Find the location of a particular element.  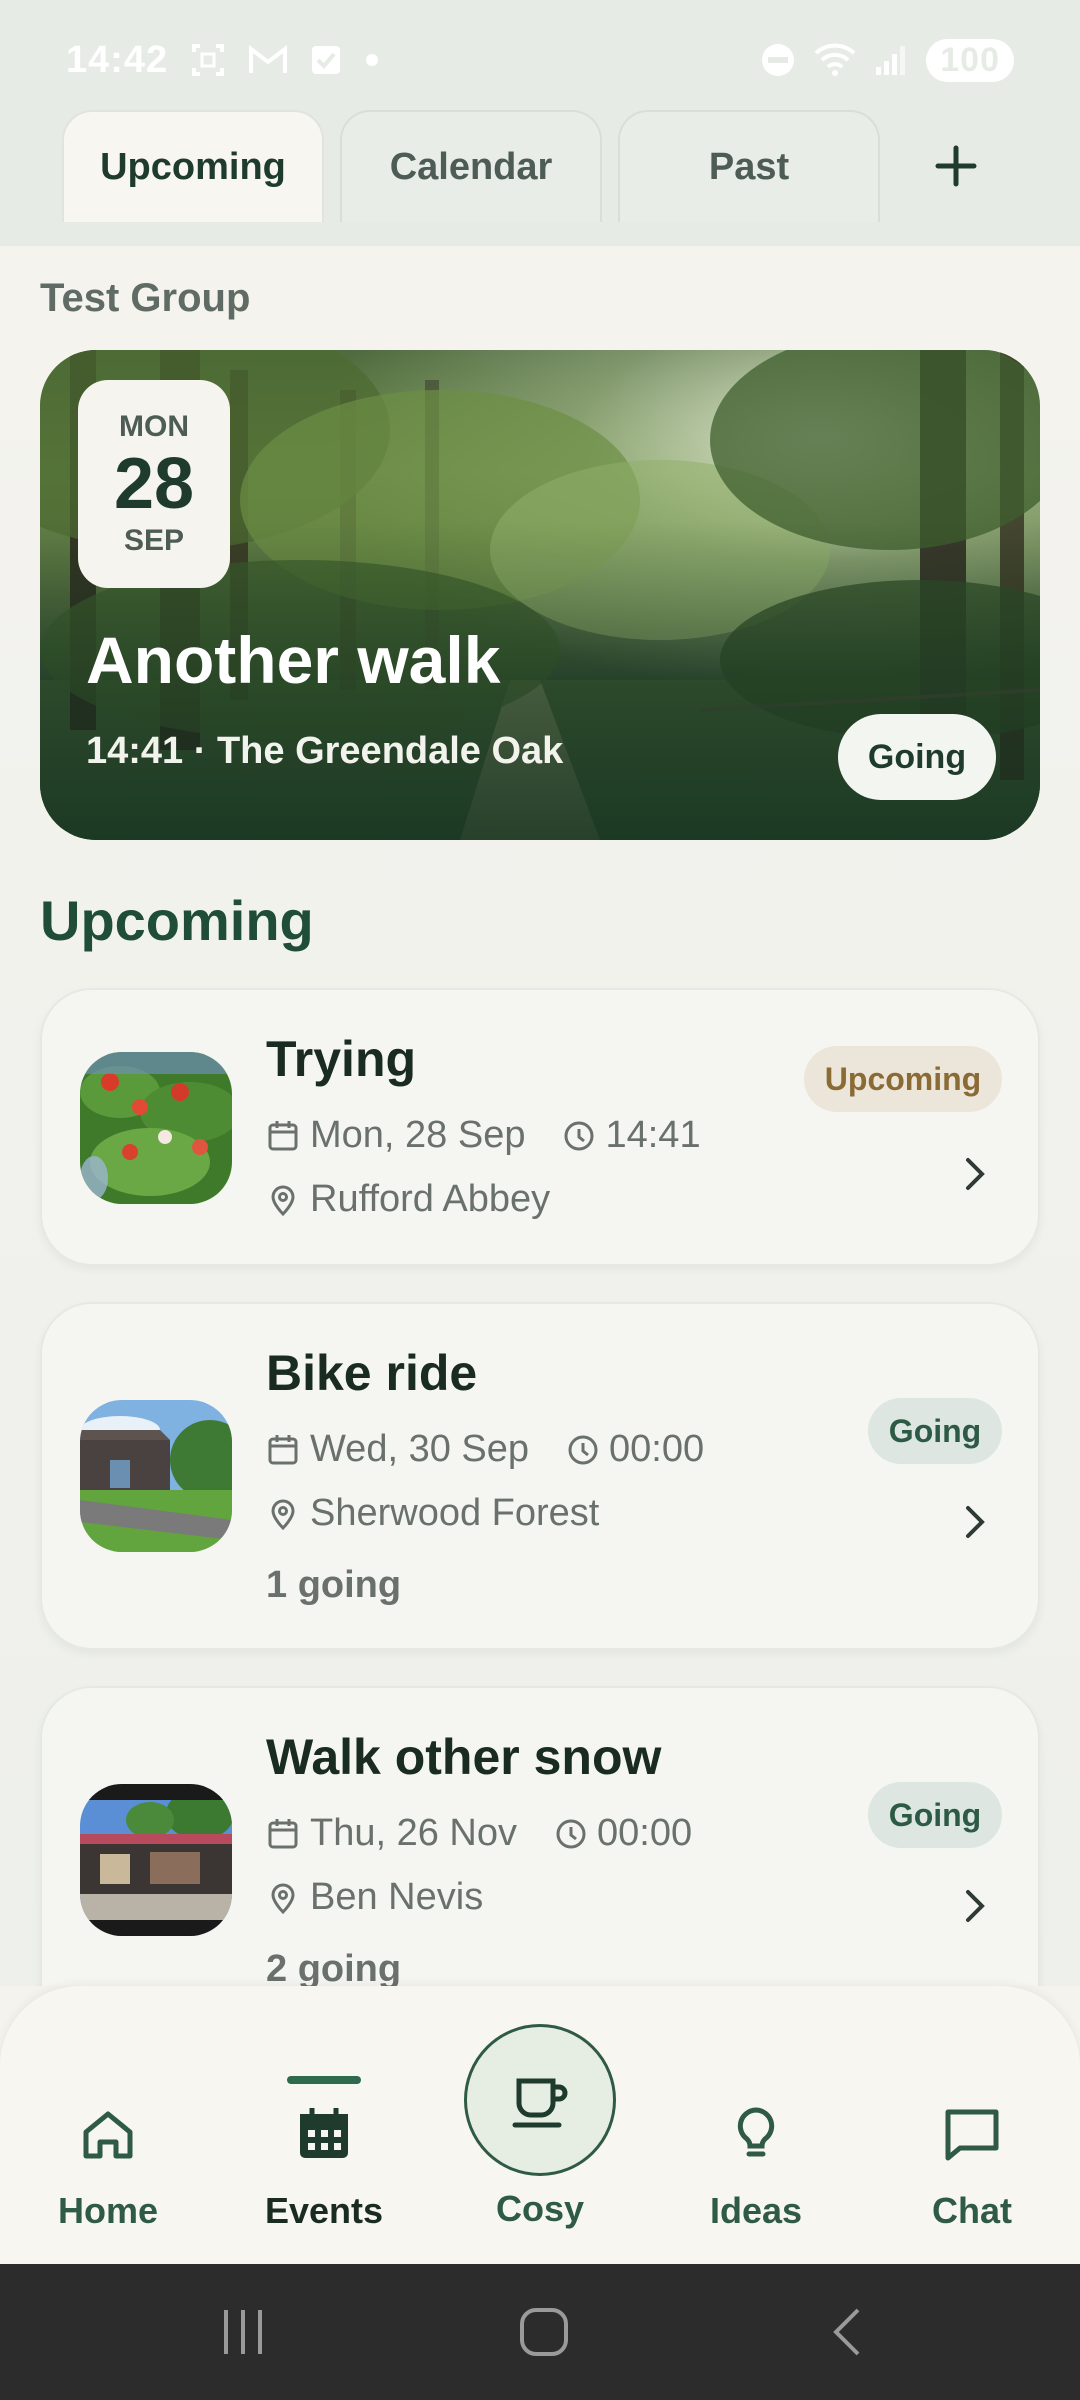

group-name: Test Group is located at coordinates (145, 298).